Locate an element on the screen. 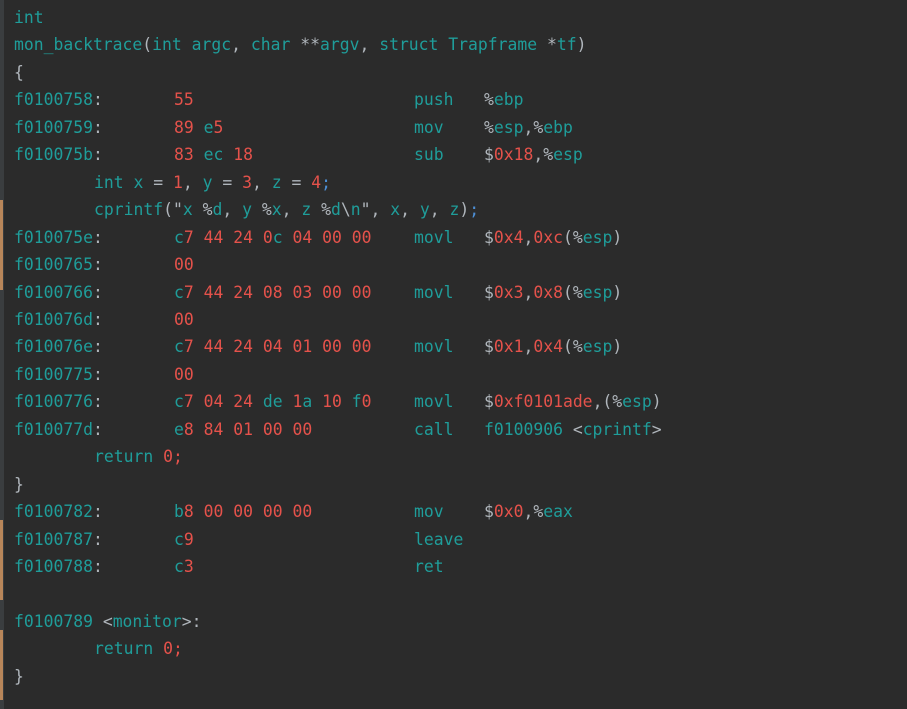 The width and height of the screenshot is (907, 709). asm-bytes: c7 44 24 04 01 00 00 is located at coordinates (273, 346).